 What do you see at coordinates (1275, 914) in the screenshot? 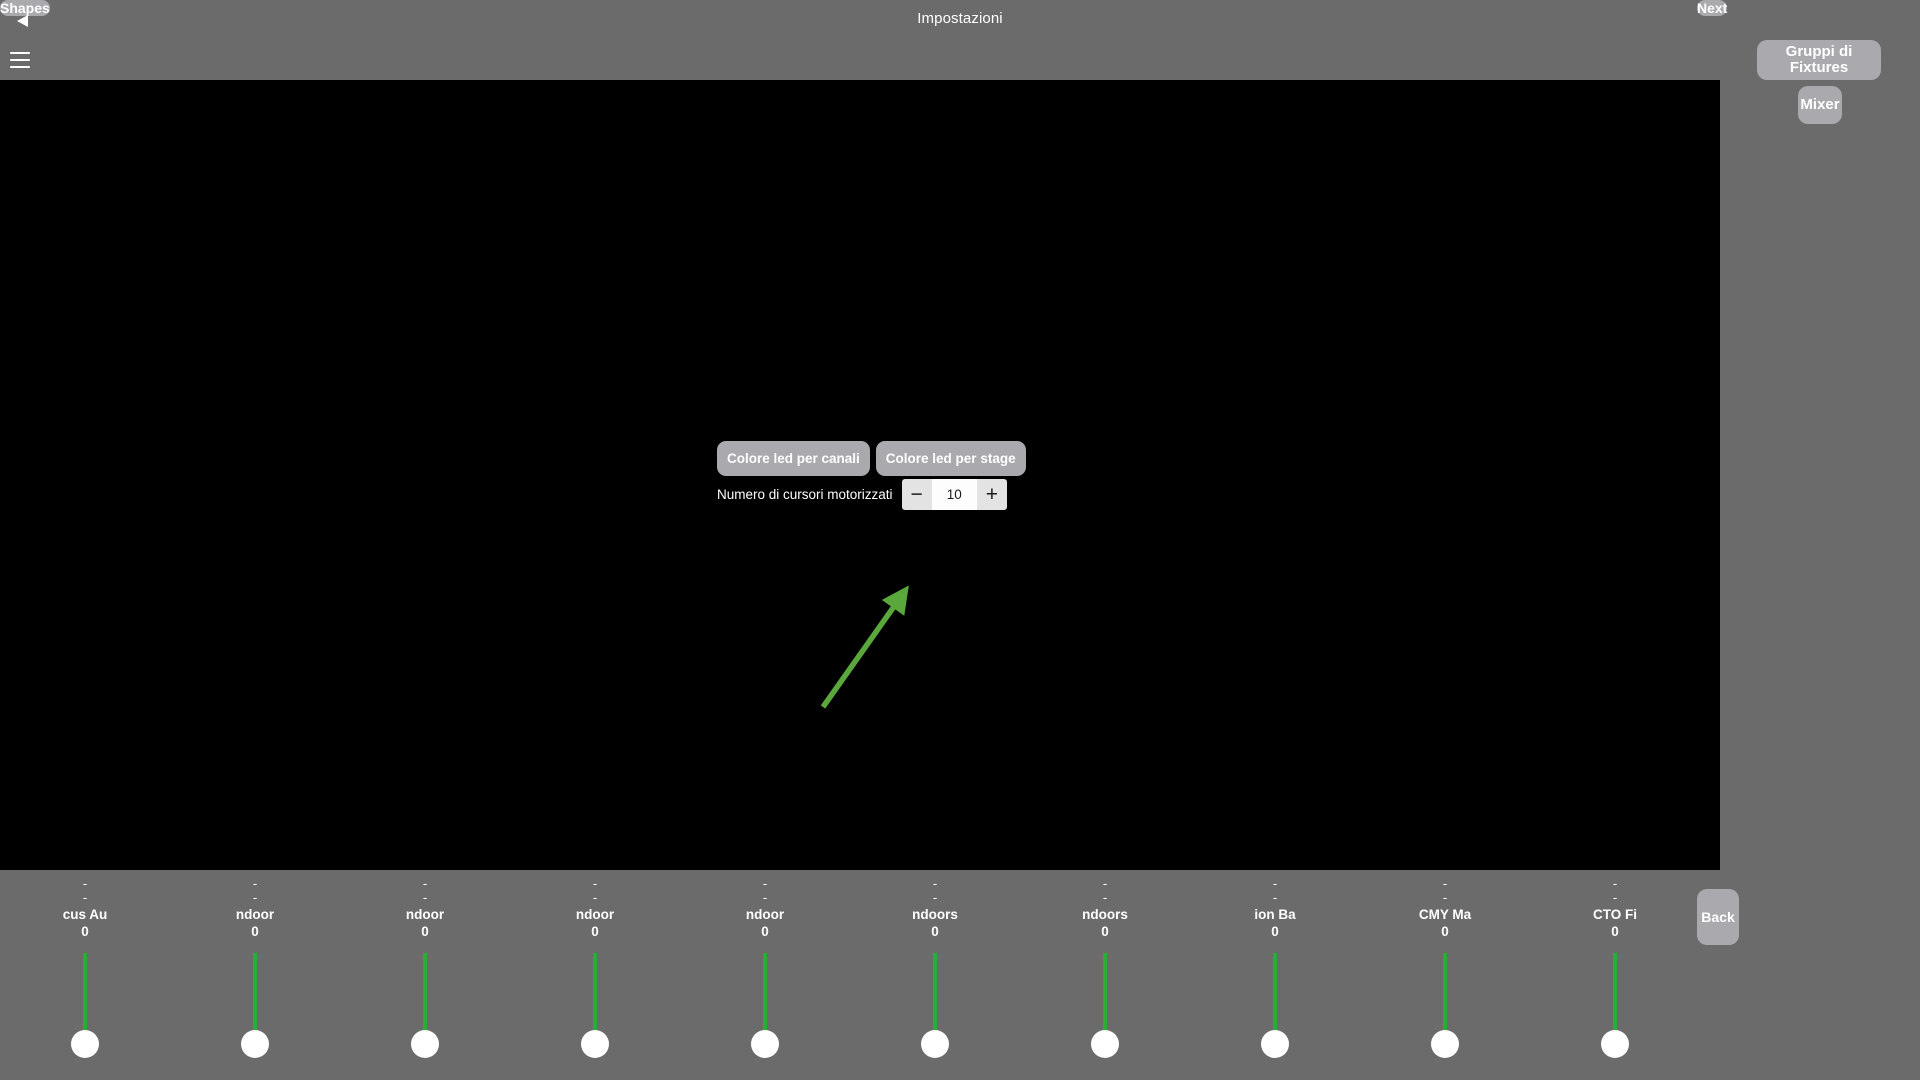
I see `fader-name: ion Ba` at bounding box center [1275, 914].